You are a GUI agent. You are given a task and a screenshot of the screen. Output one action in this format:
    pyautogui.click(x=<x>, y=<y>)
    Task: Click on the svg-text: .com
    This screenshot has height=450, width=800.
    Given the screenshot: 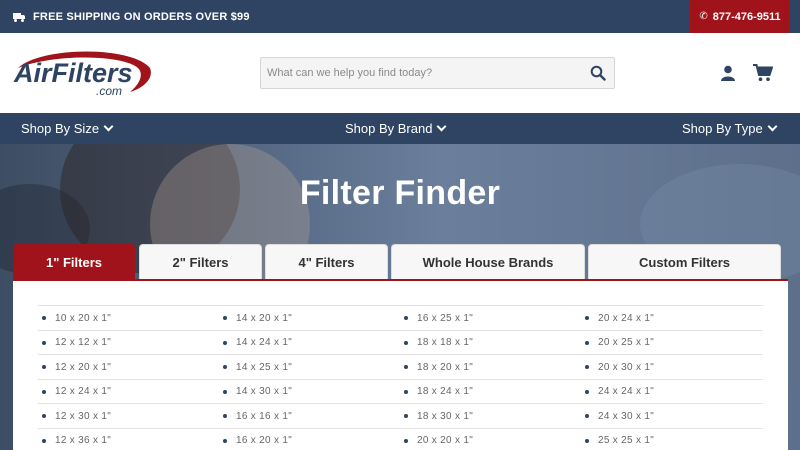 What is the action you would take?
    pyautogui.click(x=109, y=91)
    